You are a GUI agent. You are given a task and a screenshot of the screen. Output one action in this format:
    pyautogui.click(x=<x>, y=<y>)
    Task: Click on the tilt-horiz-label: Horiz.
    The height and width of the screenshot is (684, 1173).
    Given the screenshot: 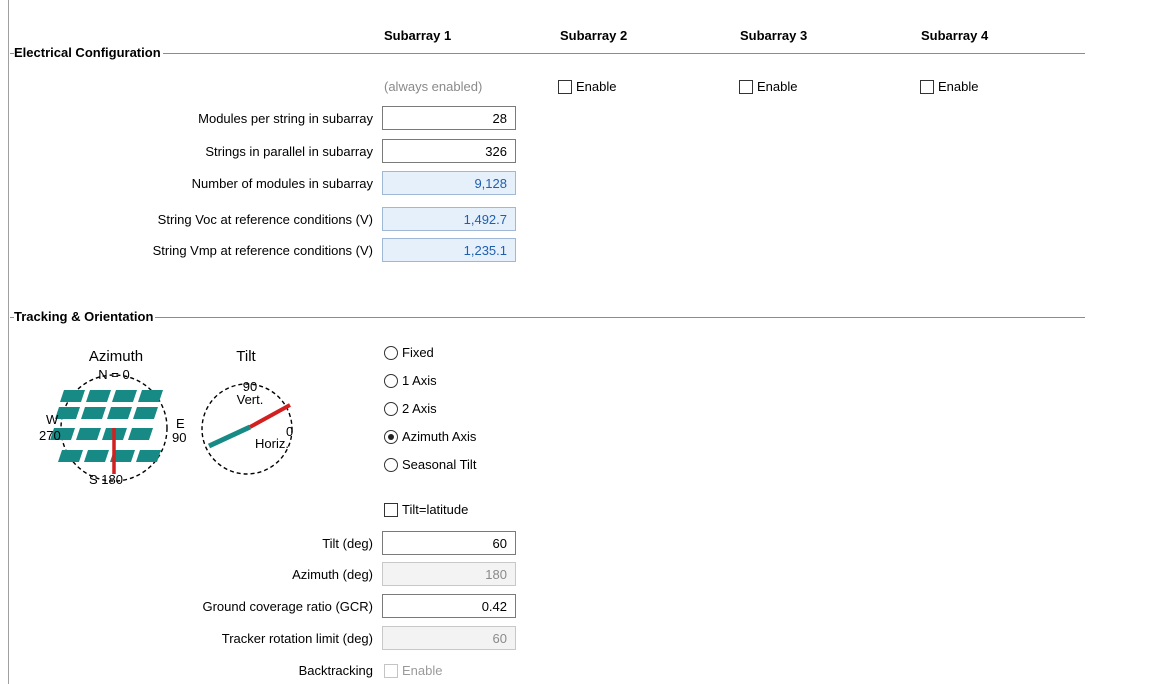 What is the action you would take?
    pyautogui.click(x=272, y=443)
    